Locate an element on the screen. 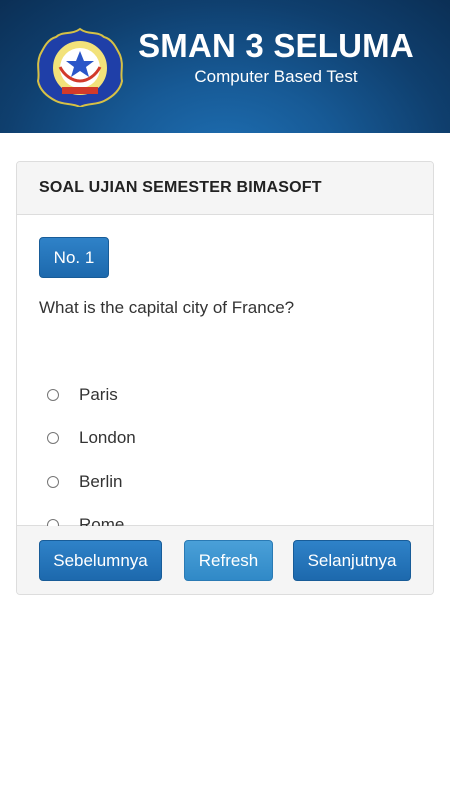 This screenshot has height=800, width=450. option-berlin: Berlin is located at coordinates (84, 482).